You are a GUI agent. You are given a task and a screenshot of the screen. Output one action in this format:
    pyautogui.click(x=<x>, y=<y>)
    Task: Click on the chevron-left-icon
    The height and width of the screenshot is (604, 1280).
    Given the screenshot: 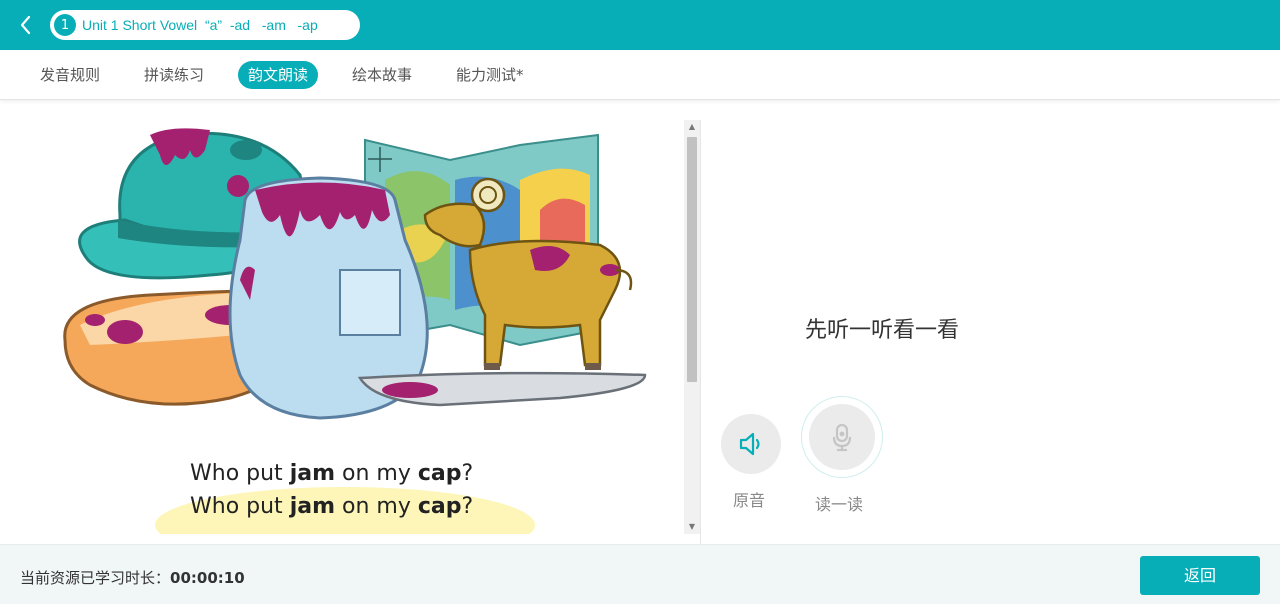 What is the action you would take?
    pyautogui.click(x=25, y=25)
    